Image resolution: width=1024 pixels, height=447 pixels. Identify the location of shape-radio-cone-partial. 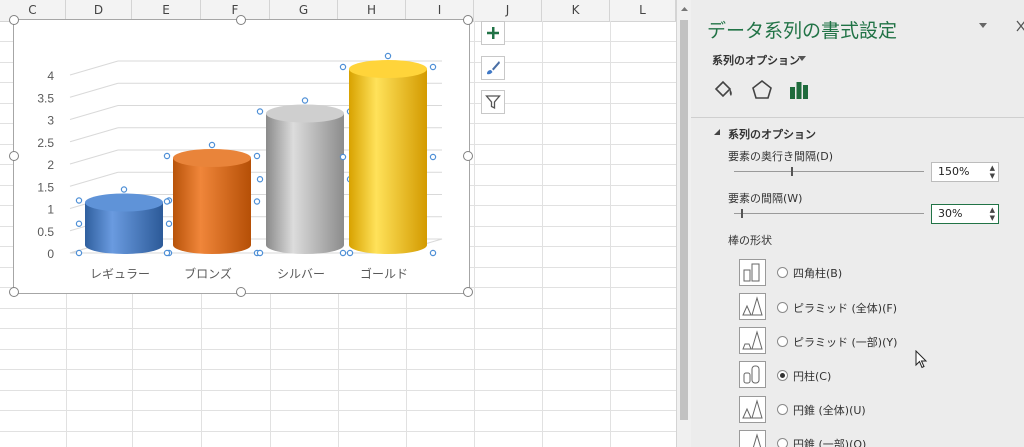
(782, 442).